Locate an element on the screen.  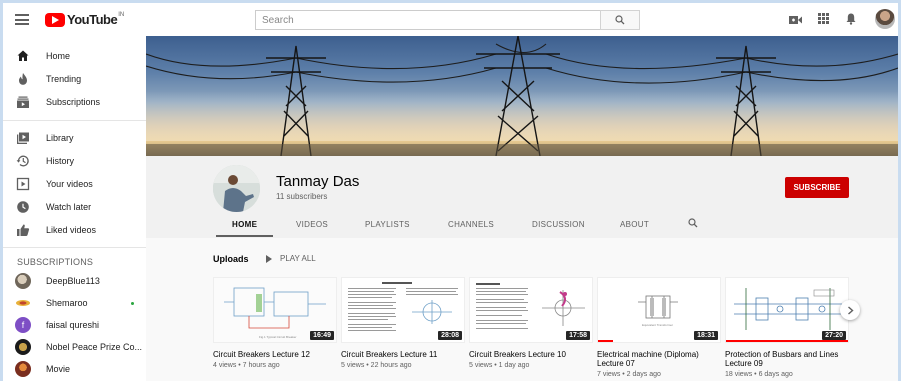
subscription-label: faisal qureshi is located at coordinates (73, 325).